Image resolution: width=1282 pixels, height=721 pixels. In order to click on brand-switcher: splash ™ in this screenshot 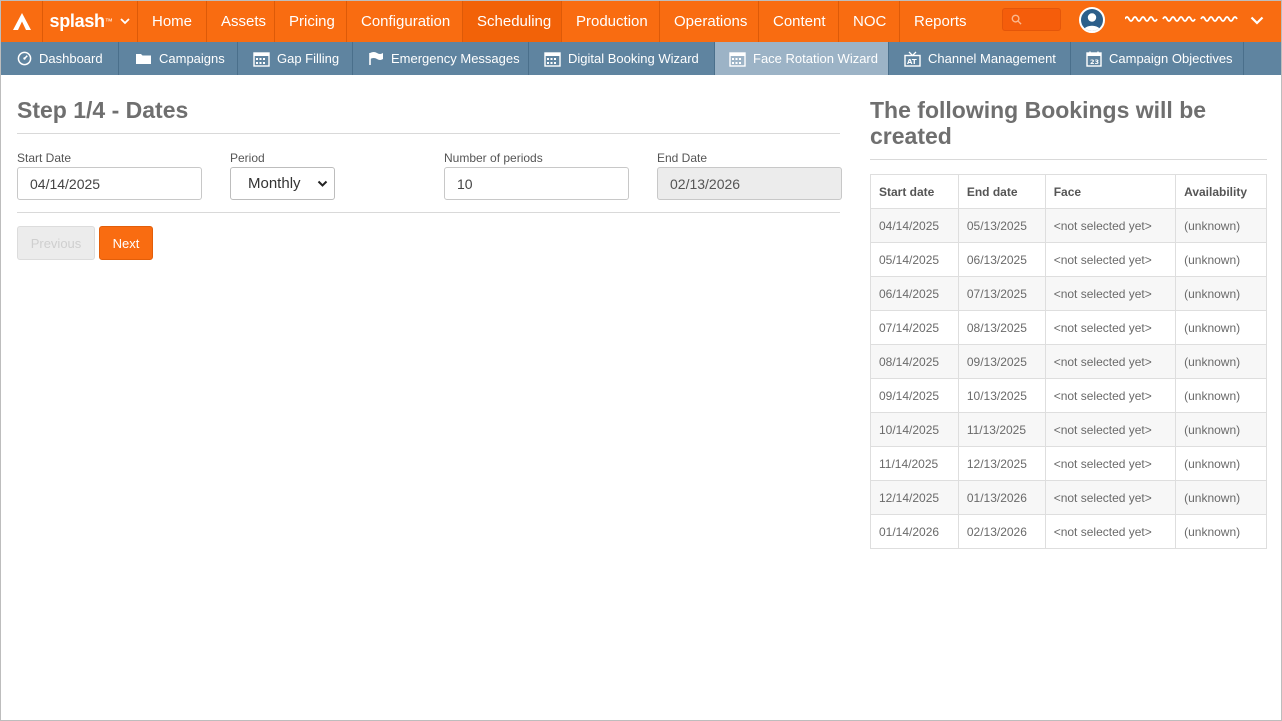, I will do `click(90, 21)`.